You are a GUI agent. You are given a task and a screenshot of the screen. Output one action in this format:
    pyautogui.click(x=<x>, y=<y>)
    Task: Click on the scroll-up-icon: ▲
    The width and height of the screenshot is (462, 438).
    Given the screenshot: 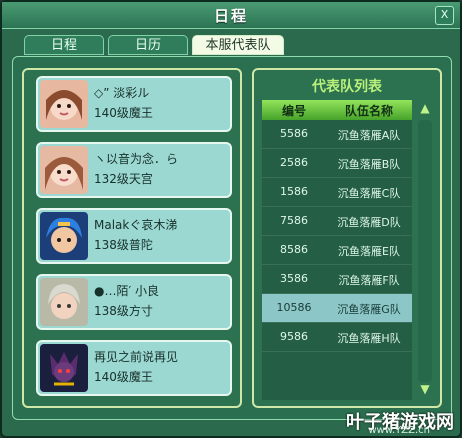 What is the action you would take?
    pyautogui.click(x=425, y=108)
    